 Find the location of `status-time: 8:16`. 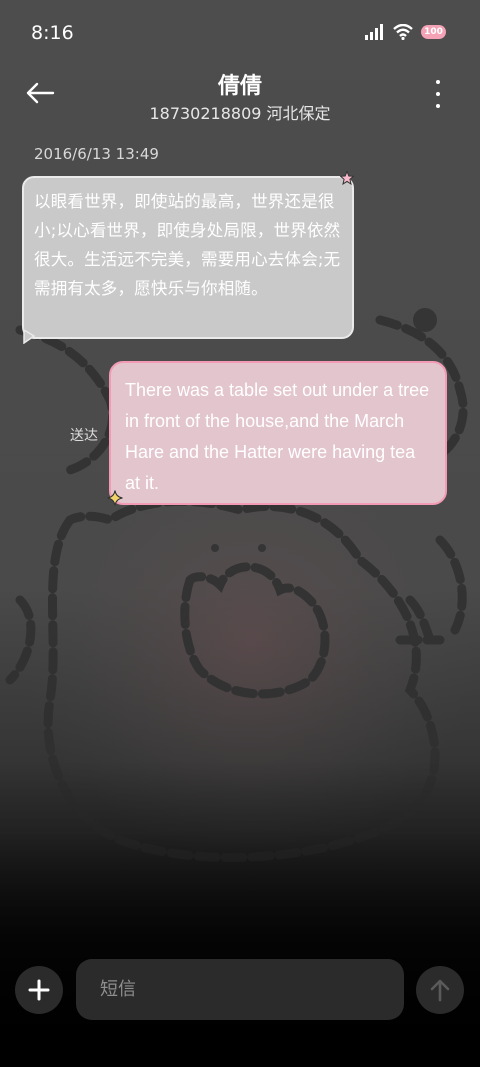

status-time: 8:16 is located at coordinates (52, 33).